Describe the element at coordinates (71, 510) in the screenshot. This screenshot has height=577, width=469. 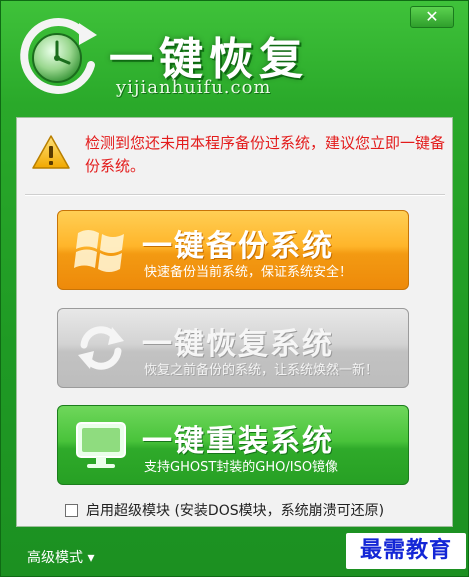
I see `super-mode-checkbox` at that location.